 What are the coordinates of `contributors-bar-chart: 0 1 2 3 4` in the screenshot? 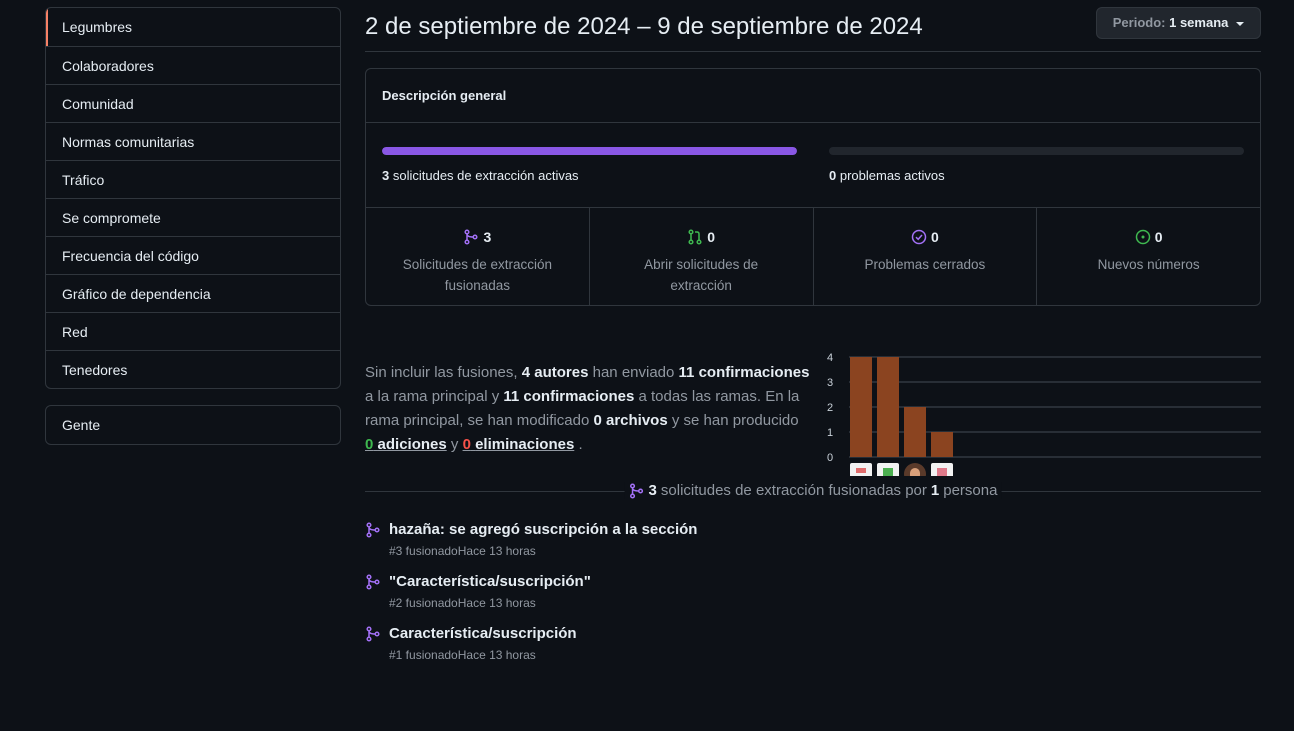 It's located at (1044, 414).